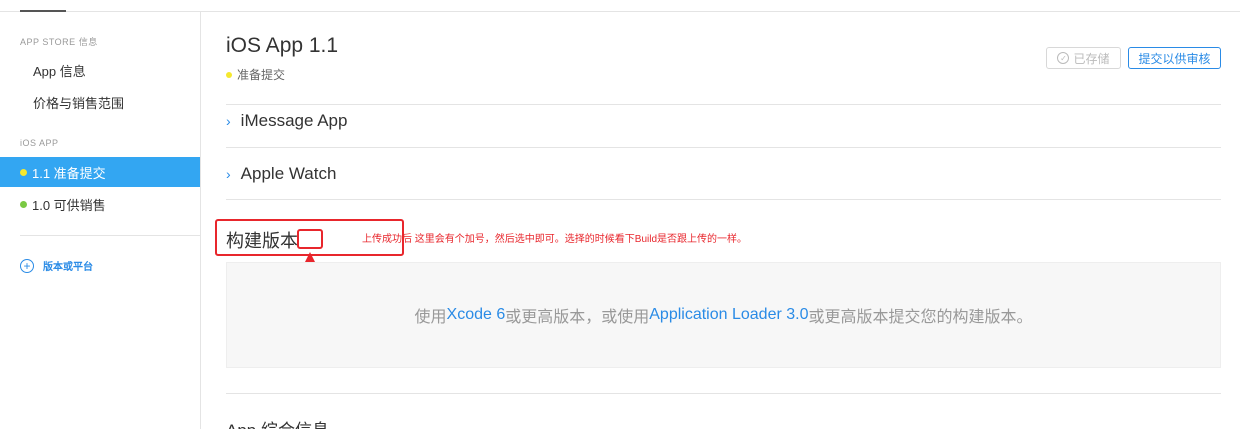 The image size is (1240, 429). Describe the element at coordinates (476, 315) in the screenshot. I see `xcode-link: Xcode 6` at that location.